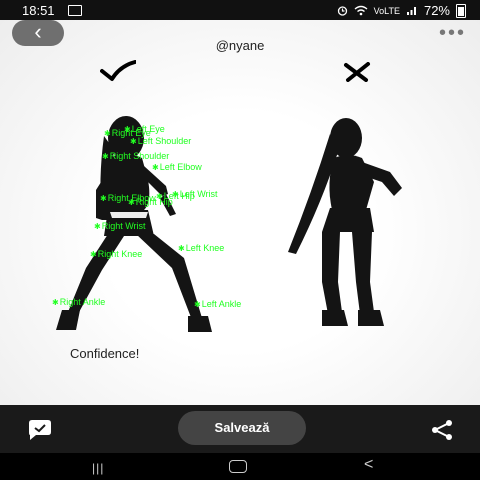  I want to click on keypoint-label: Left Knee, so click(201, 248).